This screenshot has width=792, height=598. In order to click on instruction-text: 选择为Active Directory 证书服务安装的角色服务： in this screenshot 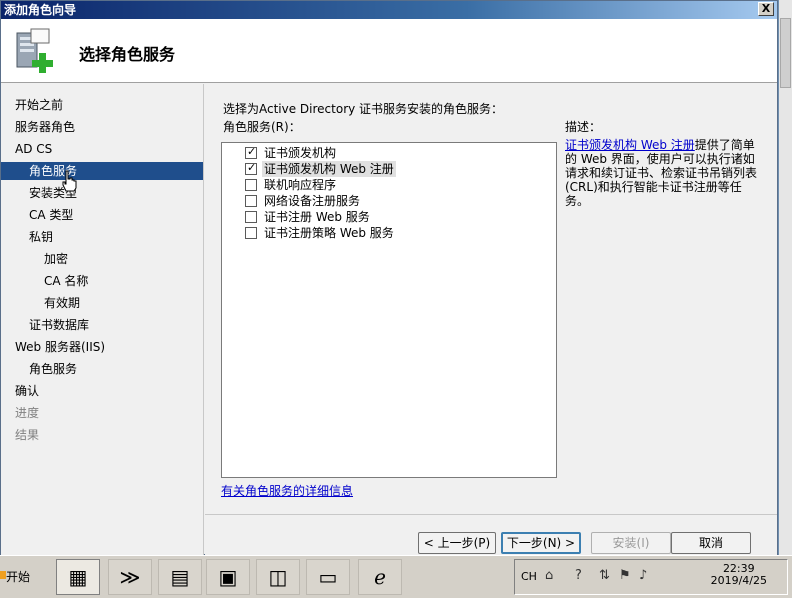, I will do `click(363, 109)`.